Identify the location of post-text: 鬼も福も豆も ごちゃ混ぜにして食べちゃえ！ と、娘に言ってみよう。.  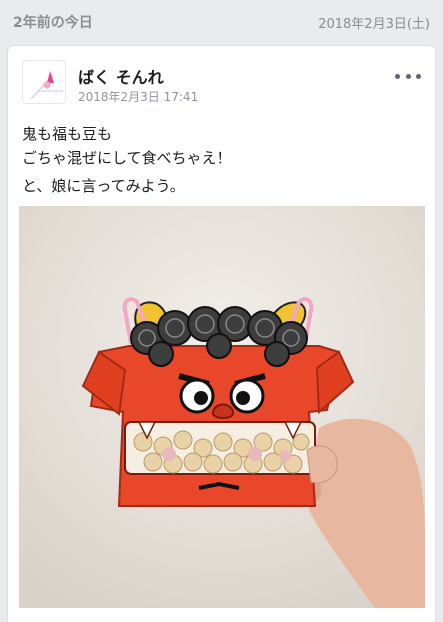
(222, 160).